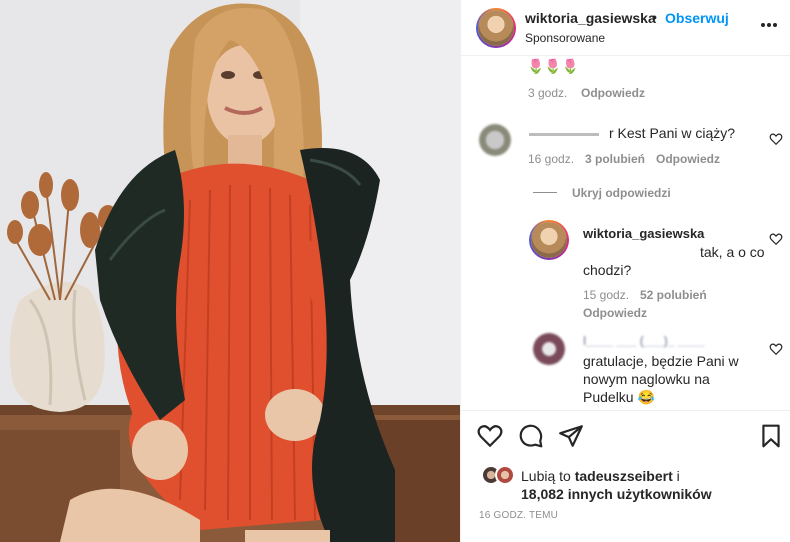 This screenshot has width=790, height=542. I want to click on author-username: wiktoria_gasiewska, so click(590, 18).